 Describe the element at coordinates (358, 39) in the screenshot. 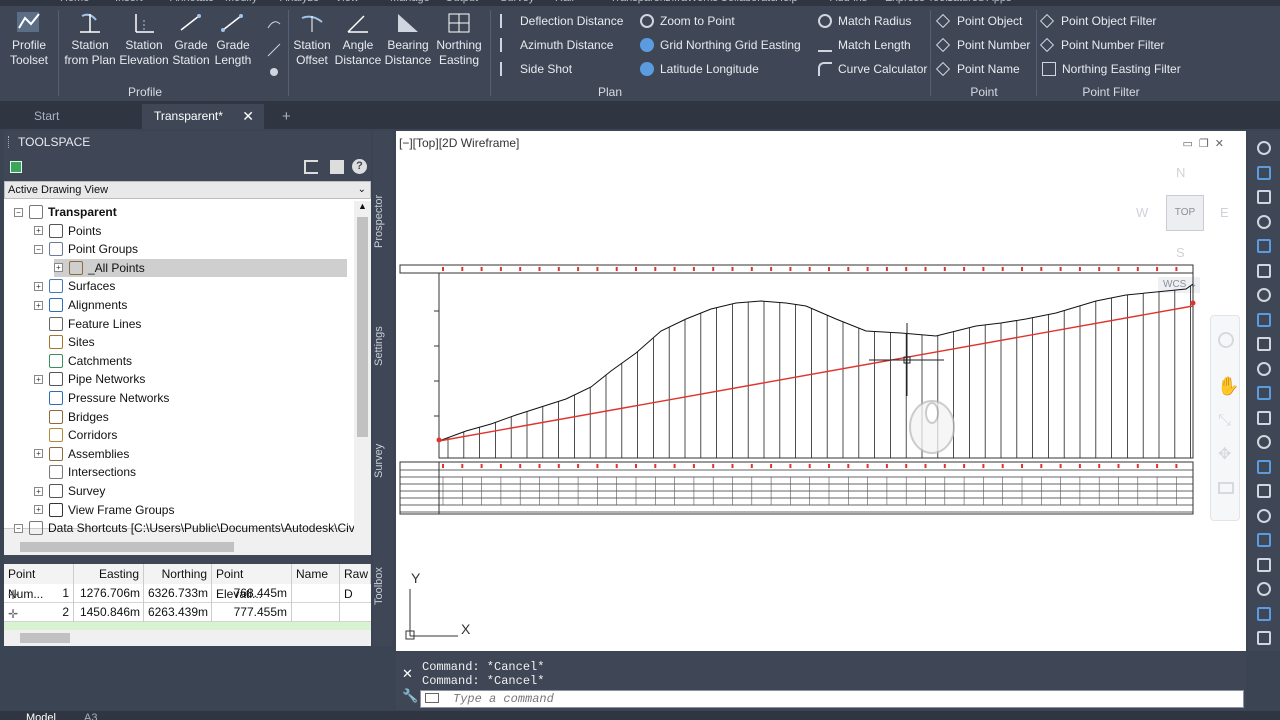

I see `angle-distance-button: Angle Distance` at that location.